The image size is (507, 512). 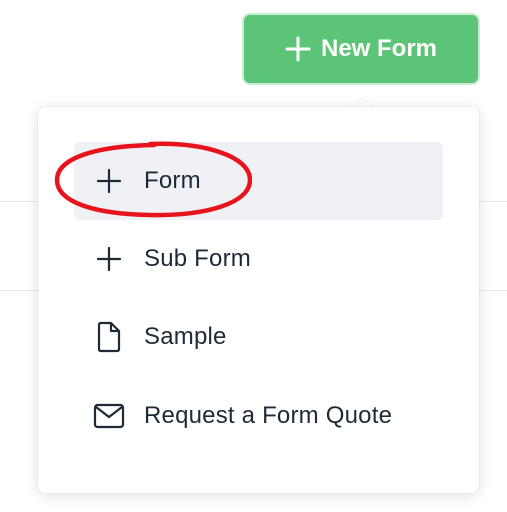 What do you see at coordinates (197, 258) in the screenshot?
I see `menu-item-label: Sub Form` at bounding box center [197, 258].